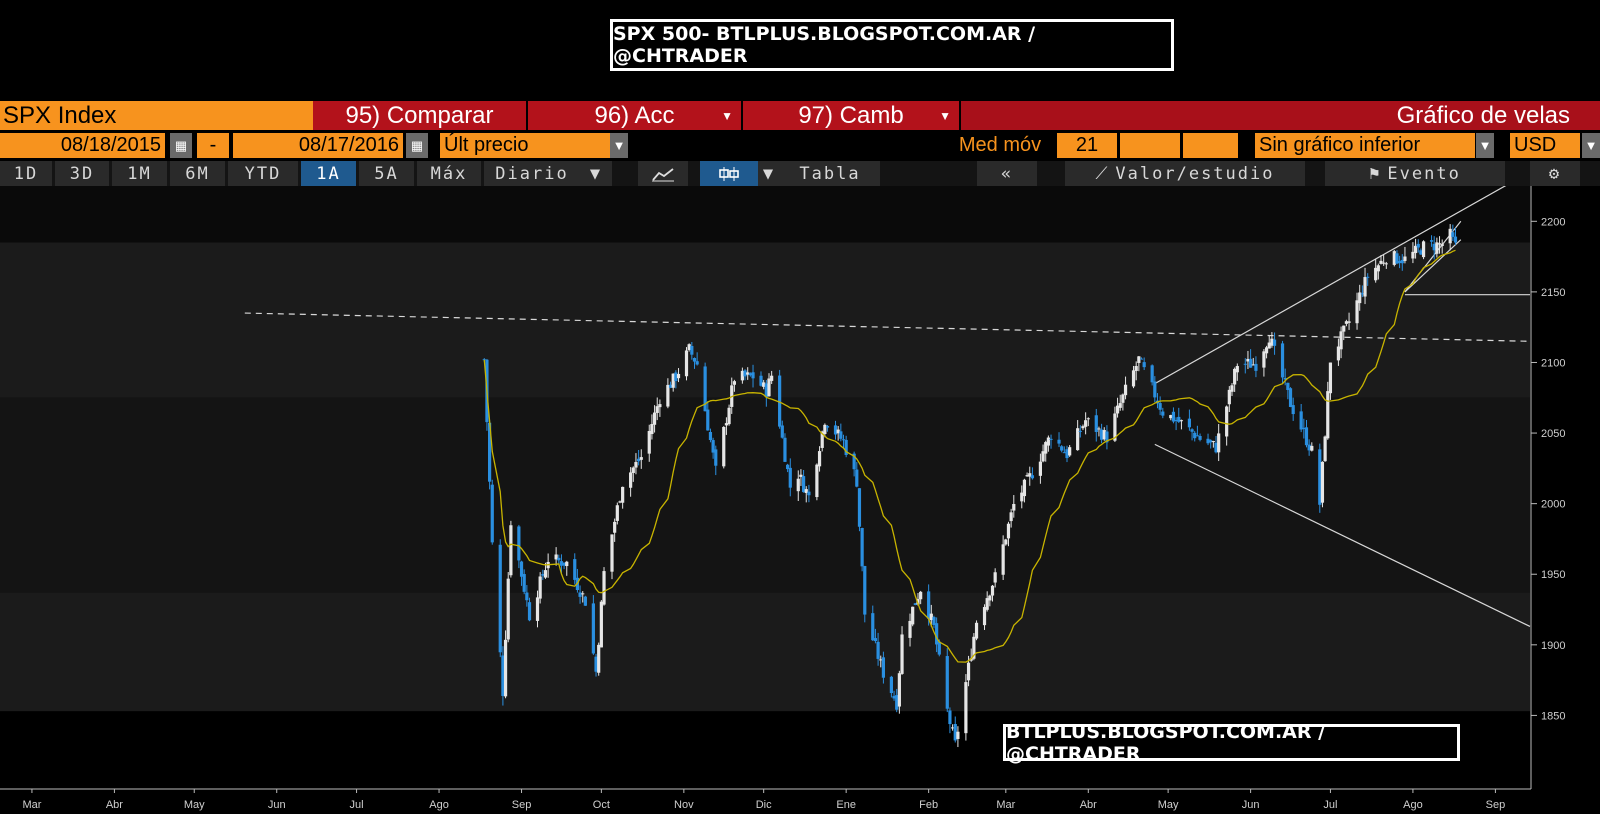 The image size is (1600, 814). I want to click on period-6m: 6M, so click(197, 173).